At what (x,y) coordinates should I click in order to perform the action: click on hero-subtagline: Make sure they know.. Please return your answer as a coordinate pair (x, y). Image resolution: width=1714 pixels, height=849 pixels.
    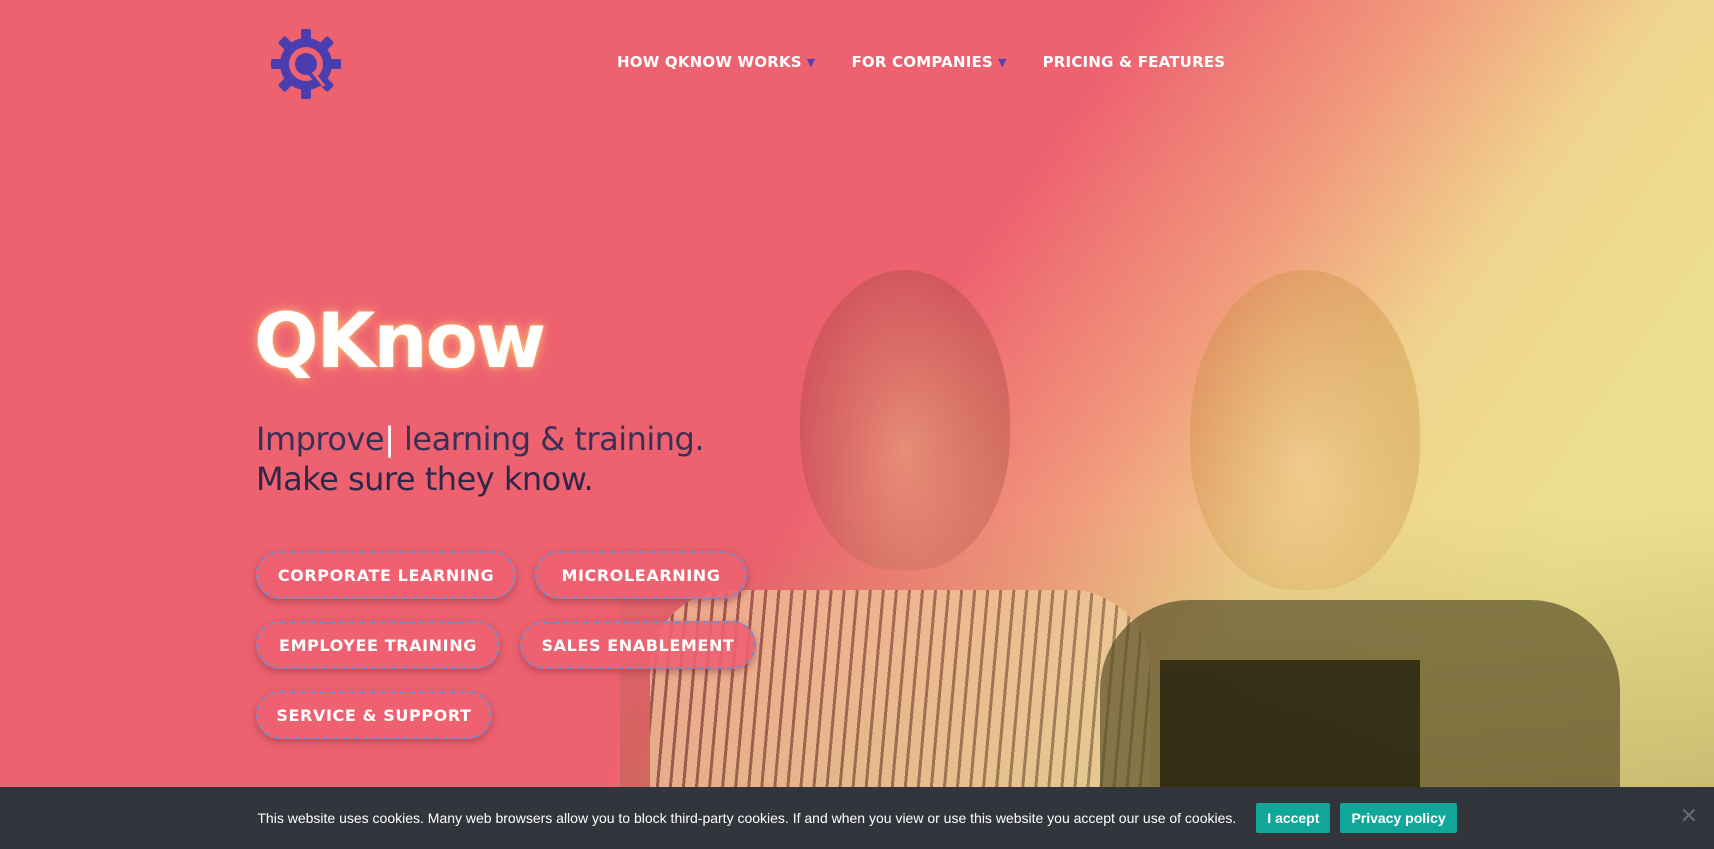
    Looking at the image, I should click on (425, 479).